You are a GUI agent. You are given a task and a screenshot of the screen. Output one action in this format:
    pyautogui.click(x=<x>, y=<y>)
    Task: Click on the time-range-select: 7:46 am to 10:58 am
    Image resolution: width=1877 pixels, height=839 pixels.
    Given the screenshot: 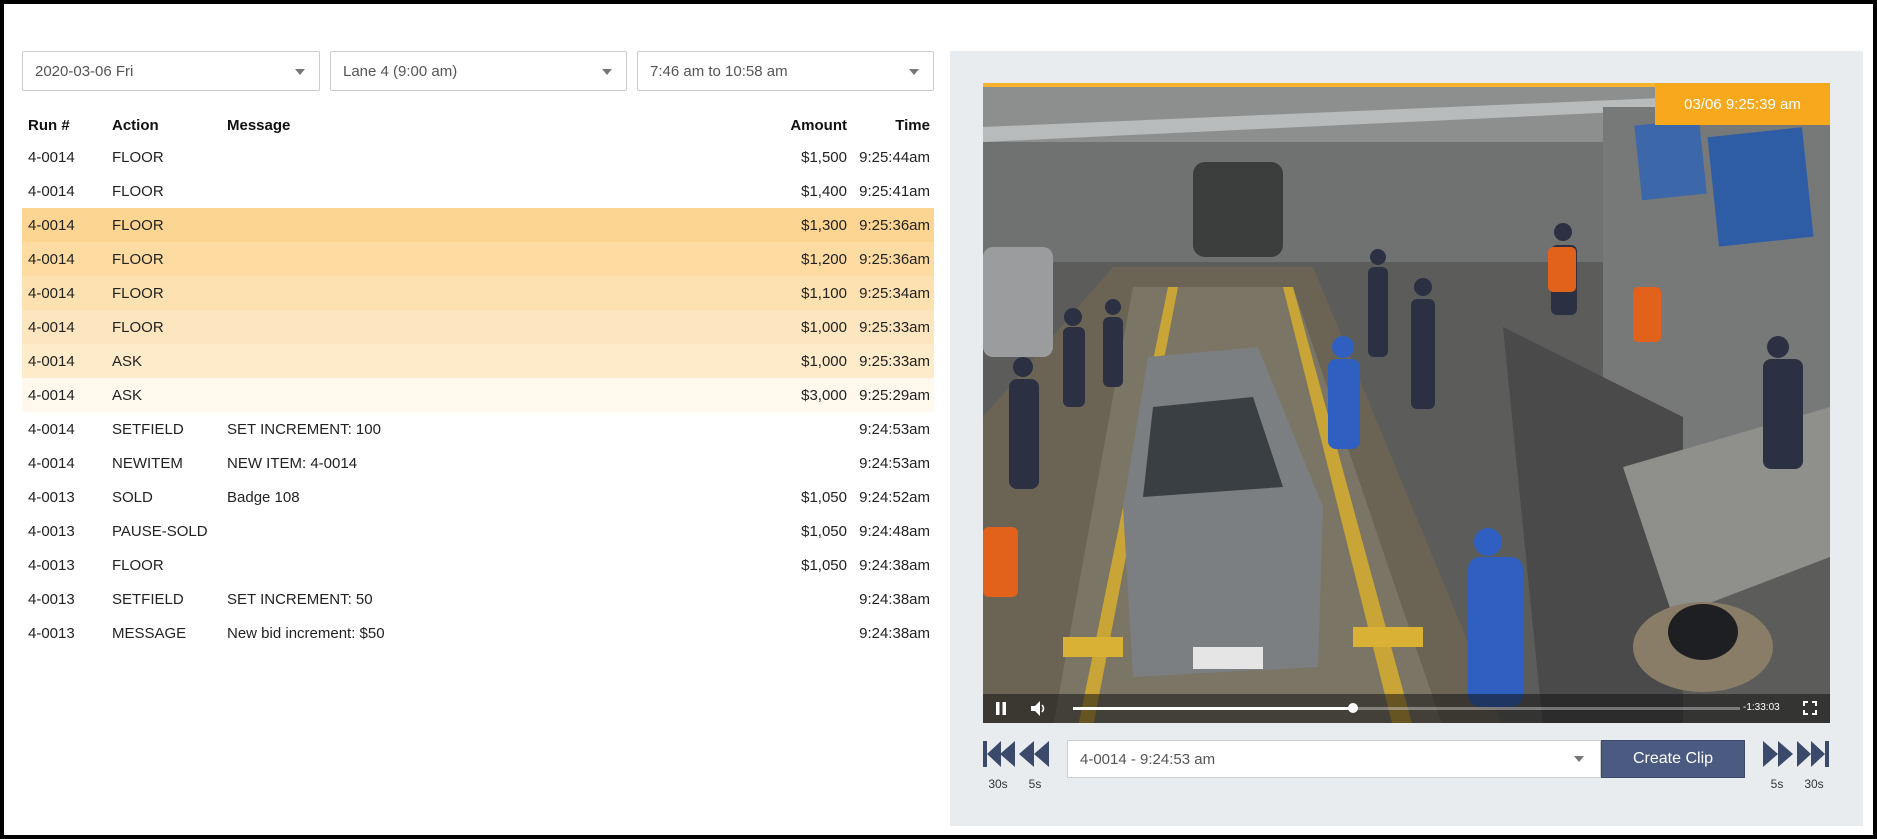 What is the action you would take?
    pyautogui.click(x=785, y=71)
    